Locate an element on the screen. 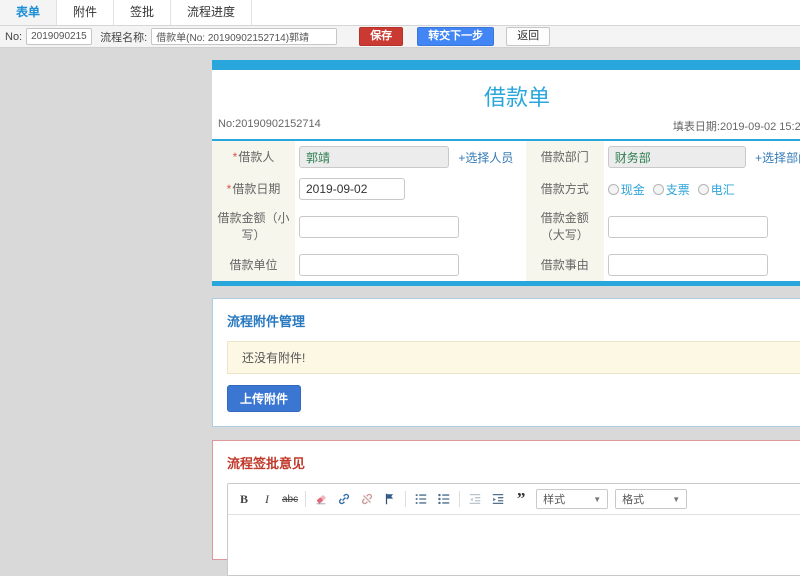  style-dropdown: 样式 ▼ is located at coordinates (572, 499).